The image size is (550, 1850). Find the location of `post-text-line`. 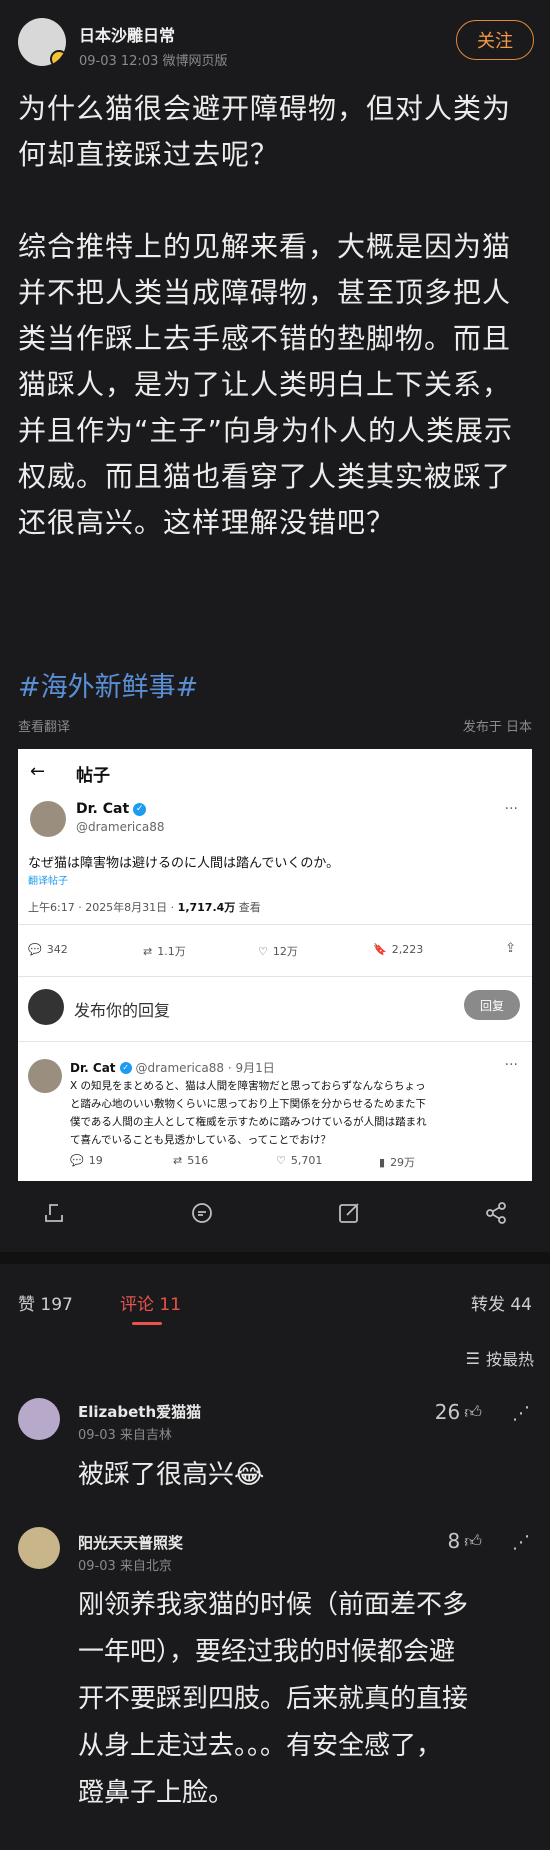

post-text-line is located at coordinates (278, 201).